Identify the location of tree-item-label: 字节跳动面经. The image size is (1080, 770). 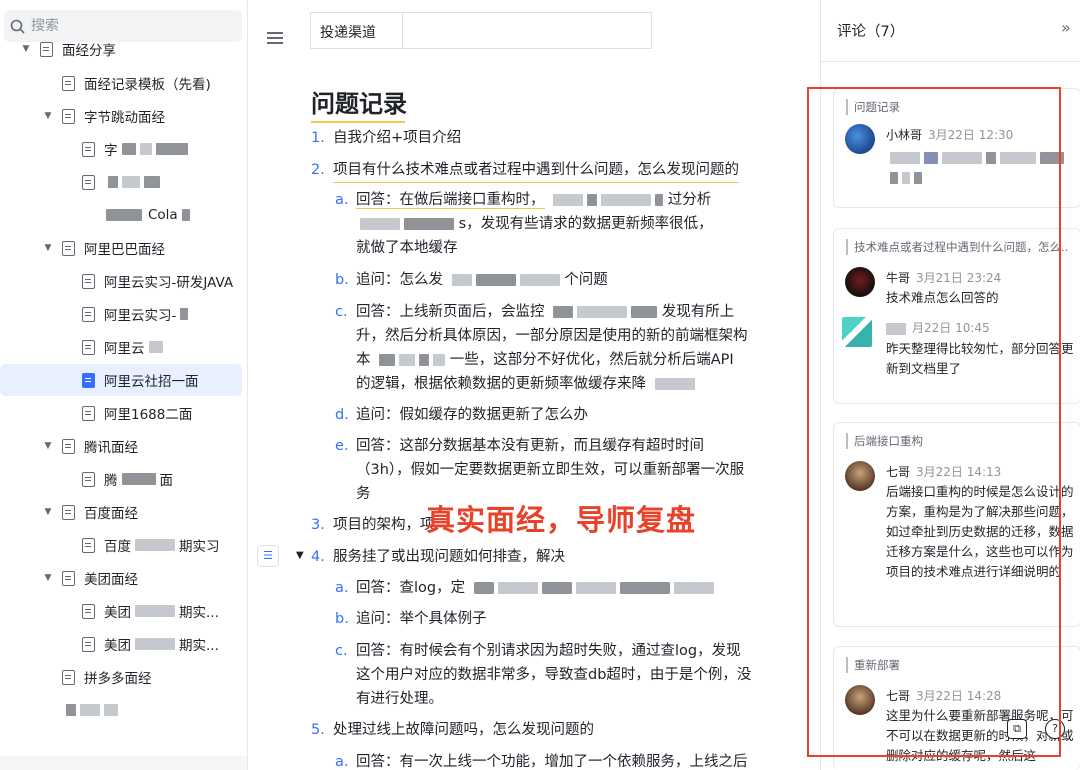
(124, 118).